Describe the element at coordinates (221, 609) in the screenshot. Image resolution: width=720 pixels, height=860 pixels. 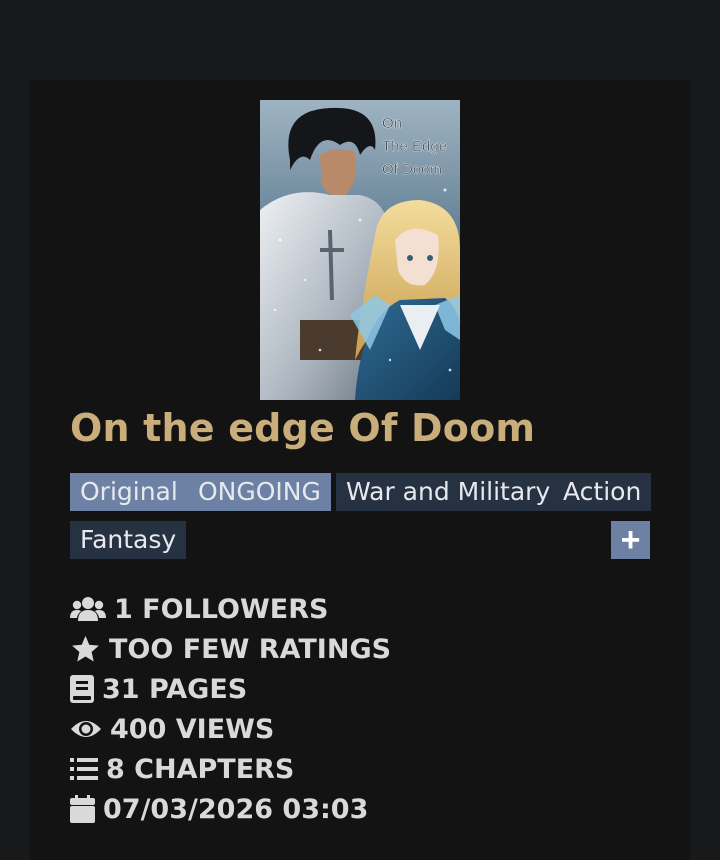
I see `followers-count: 1 FOLLOWERS` at that location.